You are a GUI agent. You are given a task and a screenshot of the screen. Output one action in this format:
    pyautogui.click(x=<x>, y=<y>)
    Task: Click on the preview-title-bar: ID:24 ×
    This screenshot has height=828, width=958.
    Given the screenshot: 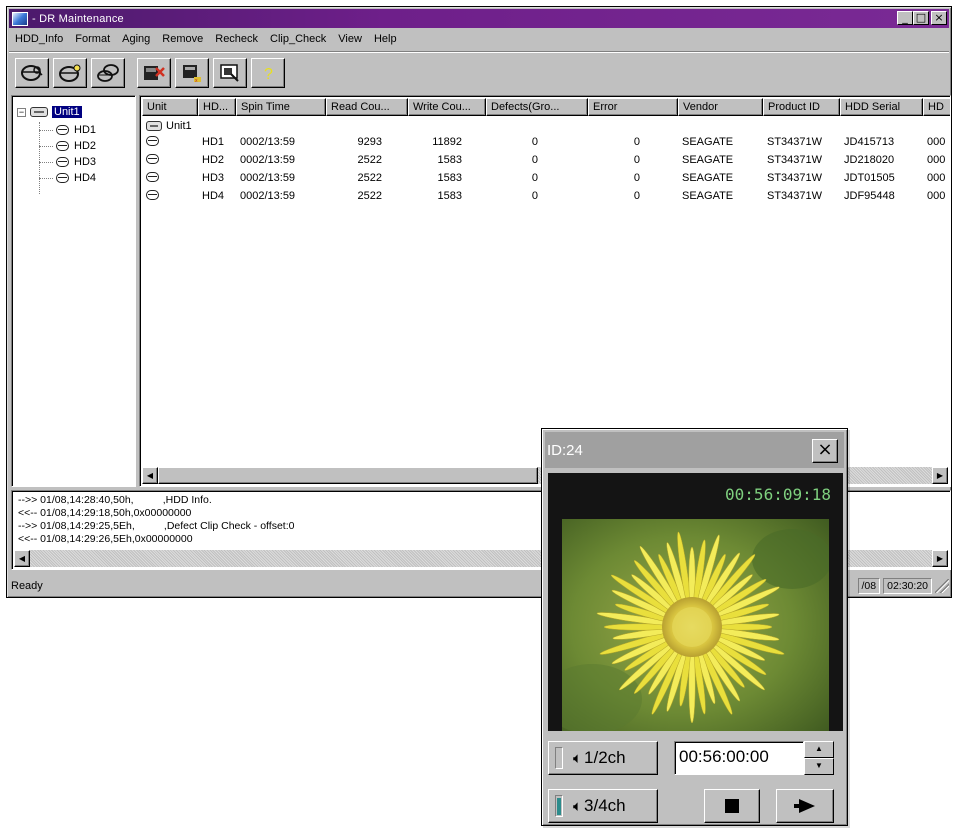 What is the action you would take?
    pyautogui.click(x=694, y=450)
    